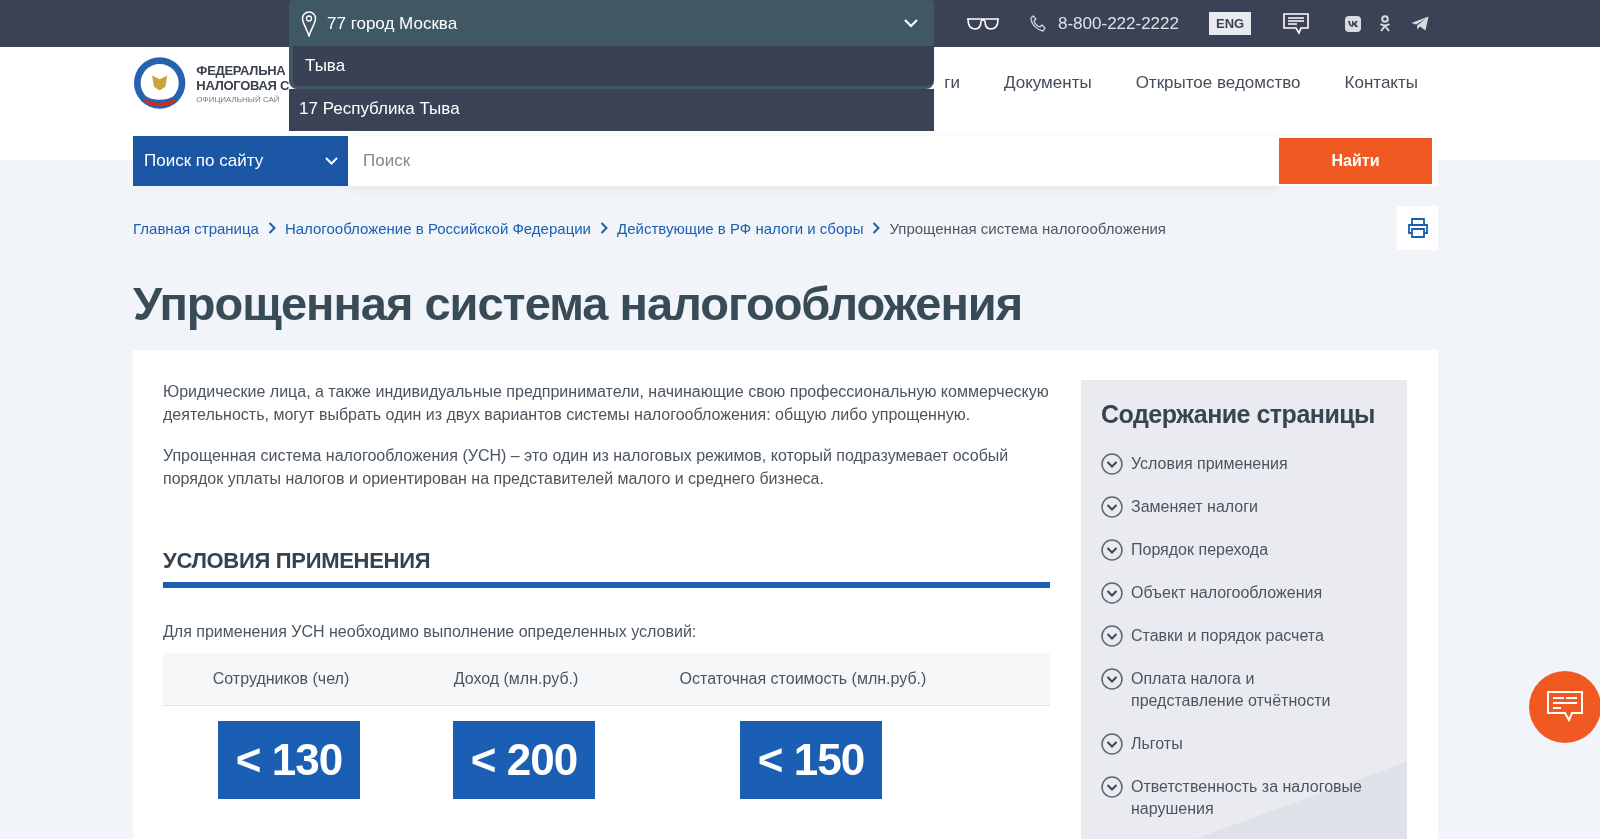 The width and height of the screenshot is (1600, 839). I want to click on phone-number: 8-800-222-2222, so click(1118, 23).